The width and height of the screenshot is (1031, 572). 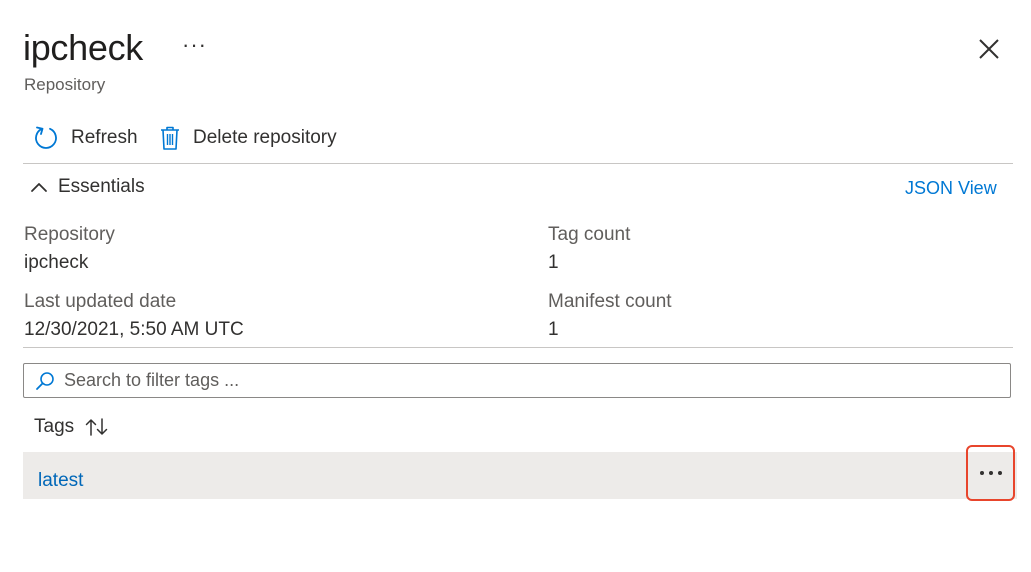 What do you see at coordinates (96, 427) in the screenshot?
I see `sort-icon` at bounding box center [96, 427].